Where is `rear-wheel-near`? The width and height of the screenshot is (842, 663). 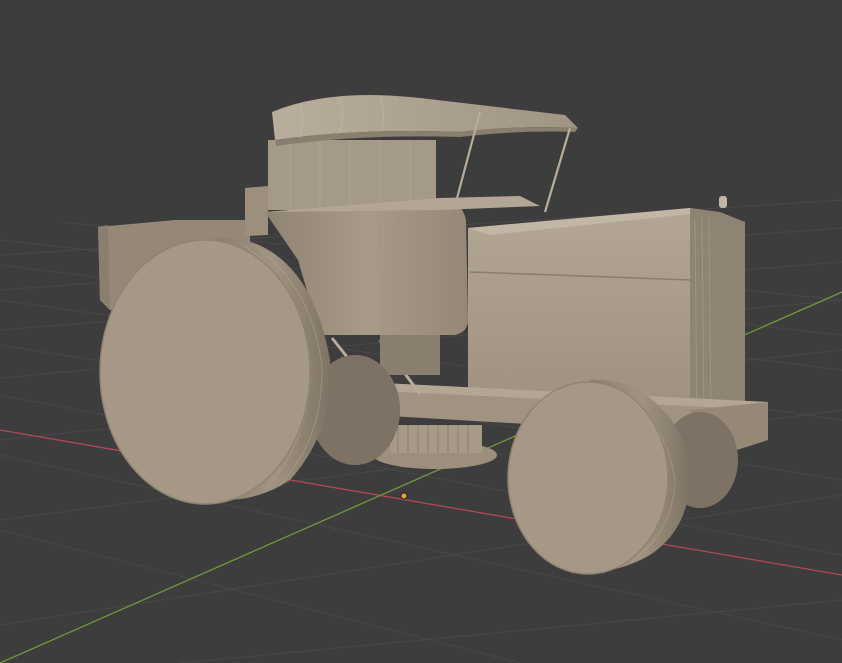 rear-wheel-near is located at coordinates (215, 371).